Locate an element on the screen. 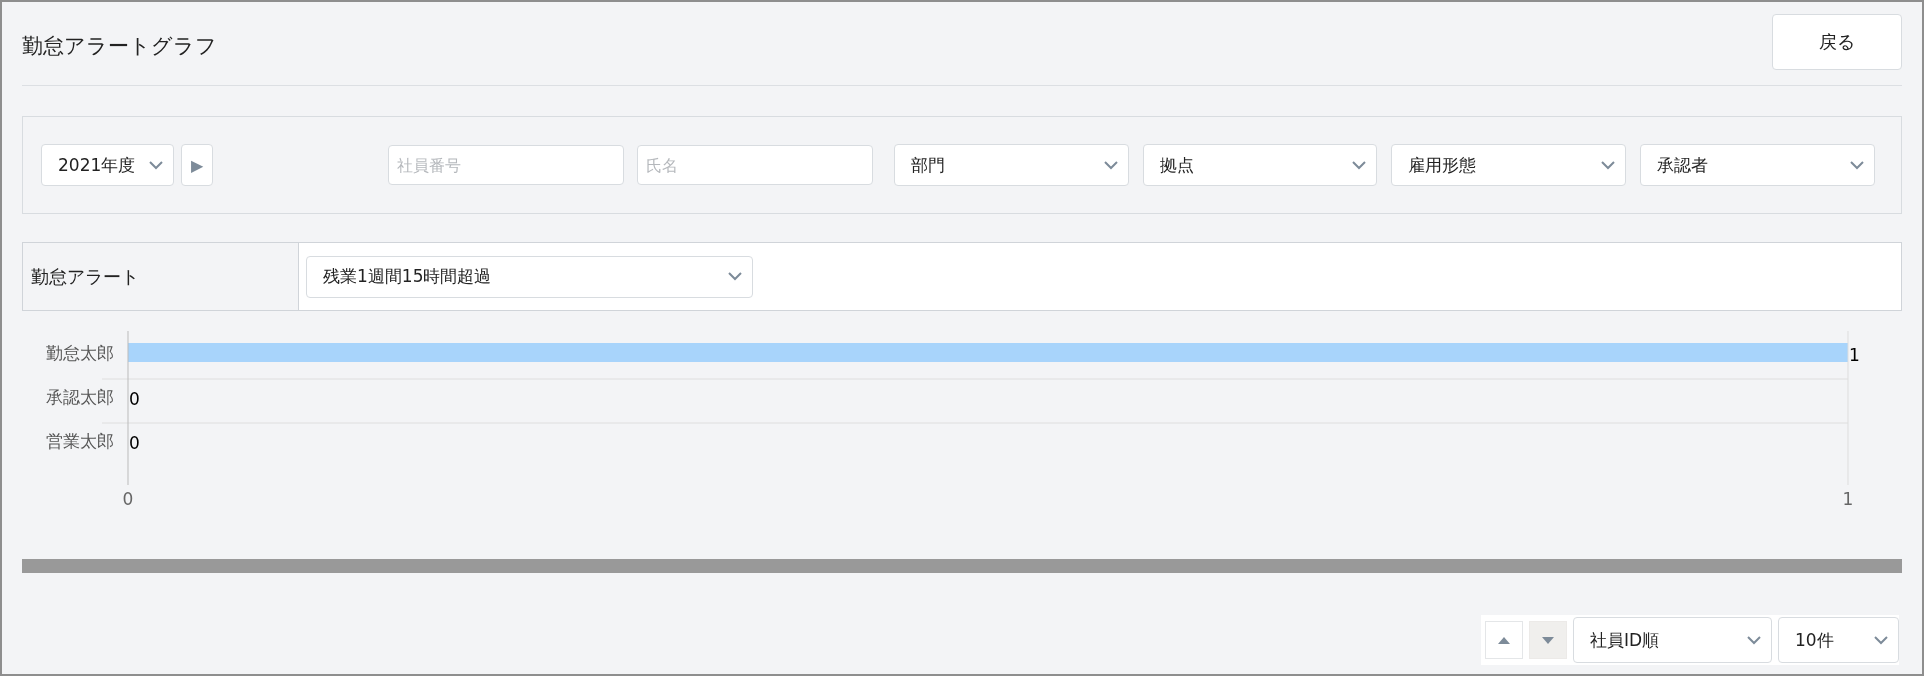 This screenshot has width=1924, height=676. value-label: 1 is located at coordinates (1854, 355).